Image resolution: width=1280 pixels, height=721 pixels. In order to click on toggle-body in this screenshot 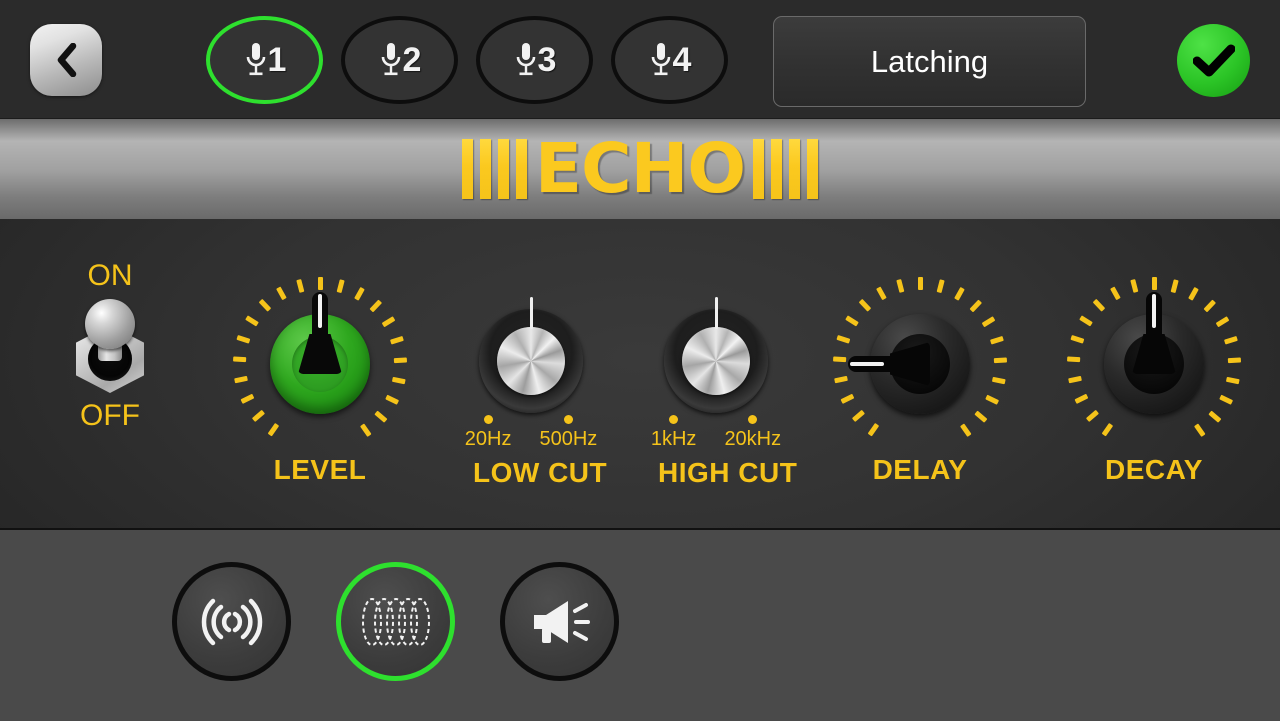, I will do `click(110, 347)`.